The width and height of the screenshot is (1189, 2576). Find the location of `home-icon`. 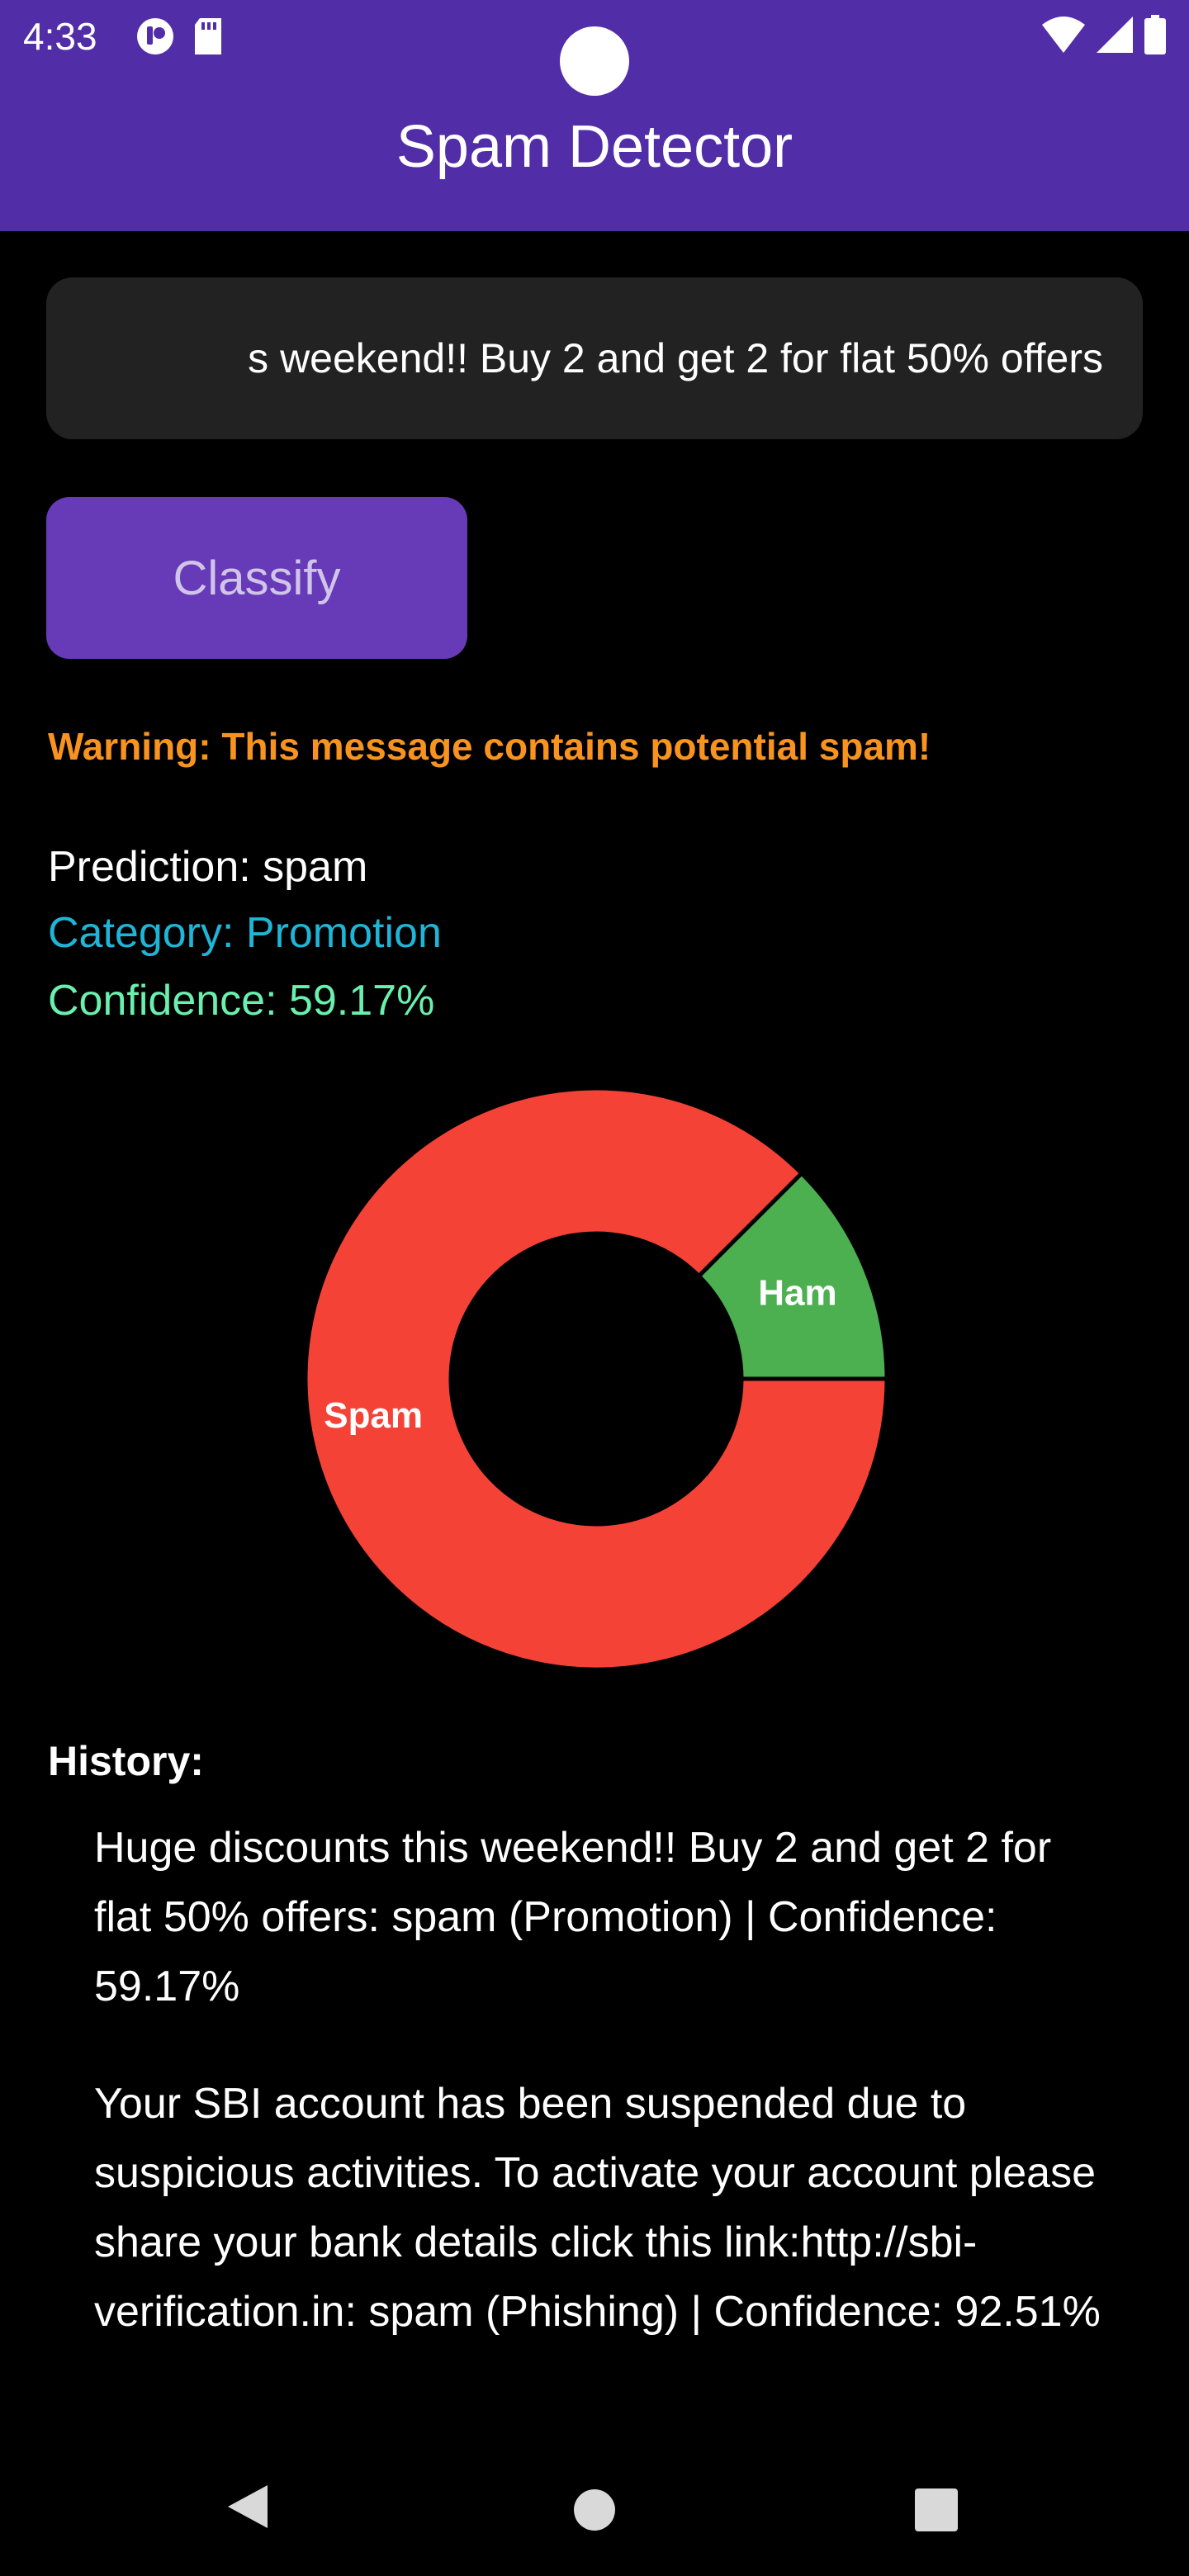

home-icon is located at coordinates (594, 2512).